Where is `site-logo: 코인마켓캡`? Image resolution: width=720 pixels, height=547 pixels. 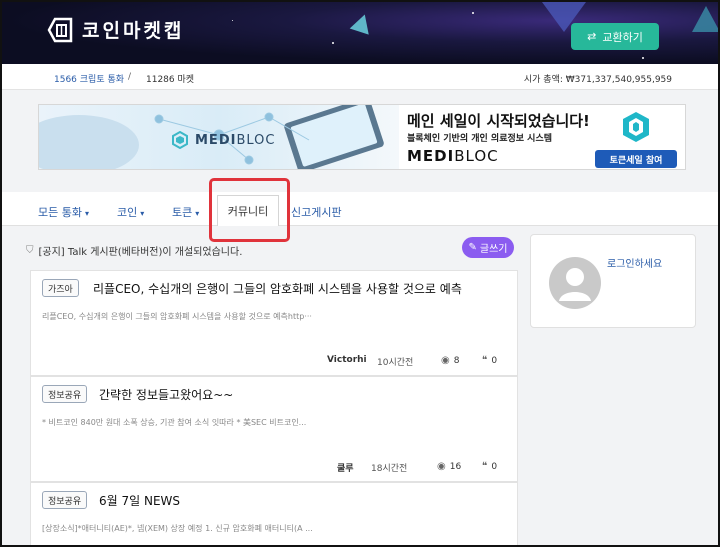 site-logo: 코인마켓캡 is located at coordinates (115, 29).